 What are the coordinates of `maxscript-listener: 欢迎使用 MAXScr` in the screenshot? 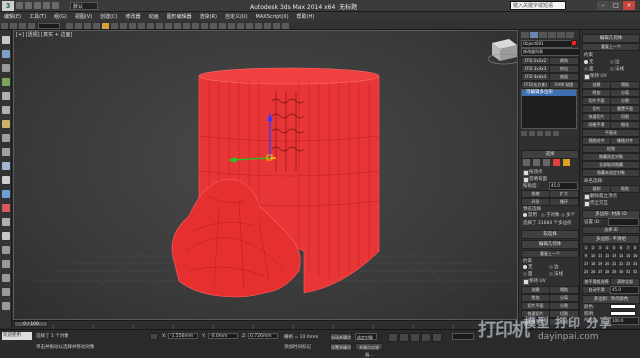 It's located at (17, 339).